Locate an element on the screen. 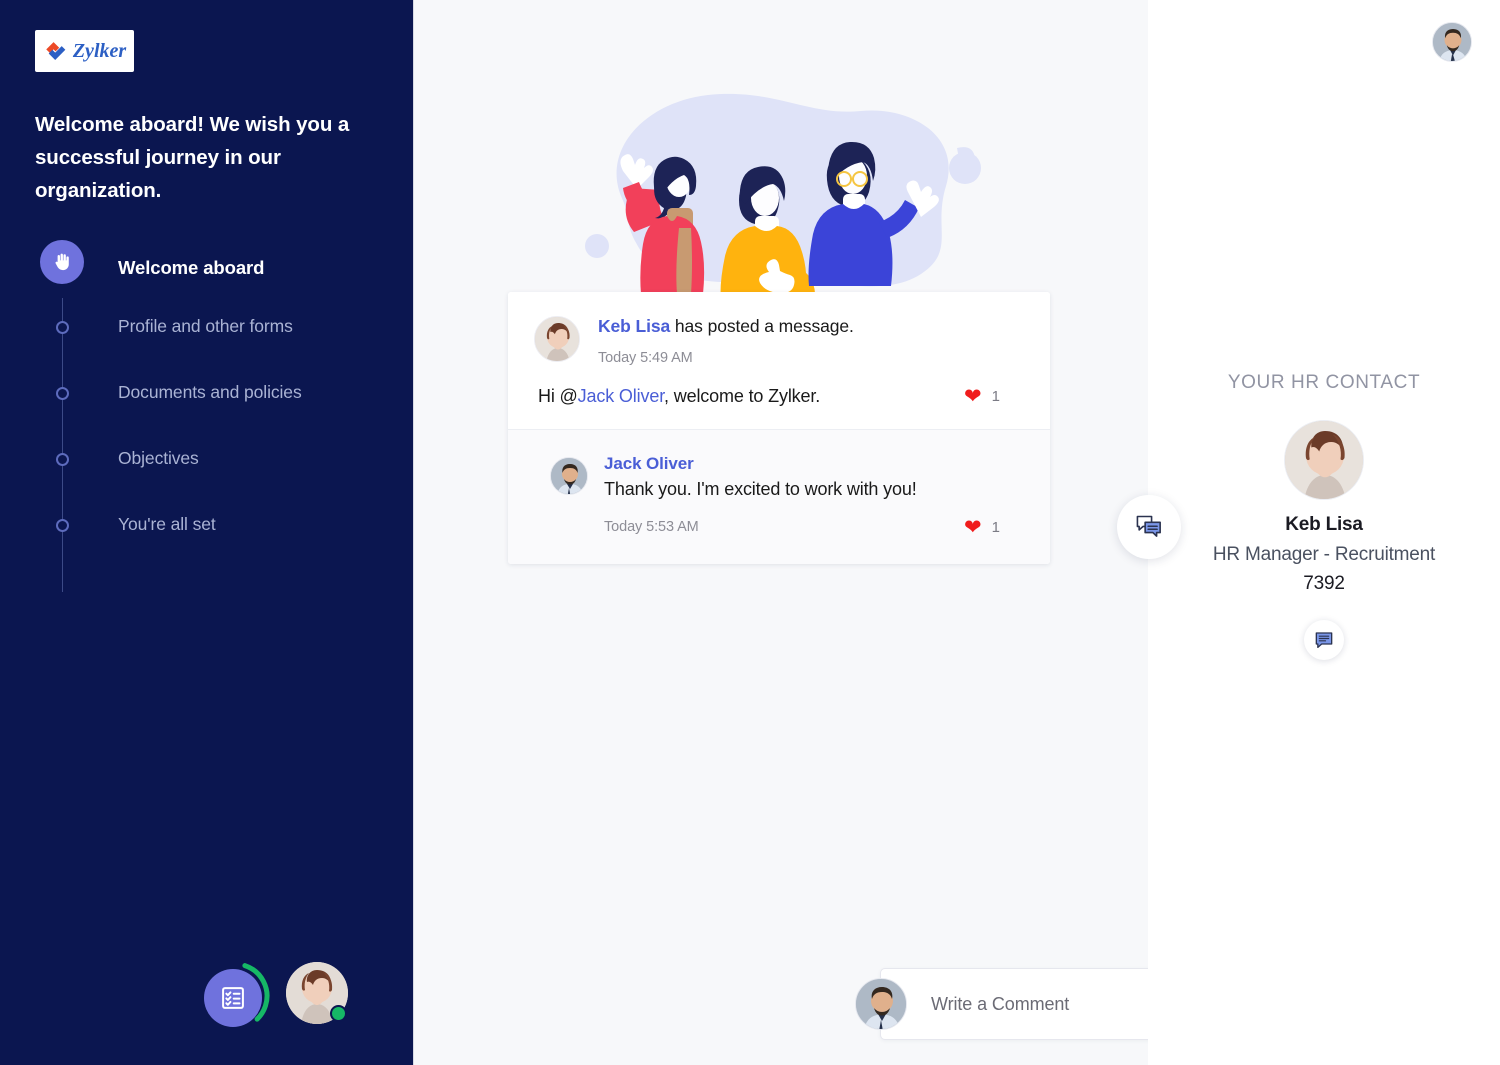  chat-bubbles-icon is located at coordinates (1148, 526).